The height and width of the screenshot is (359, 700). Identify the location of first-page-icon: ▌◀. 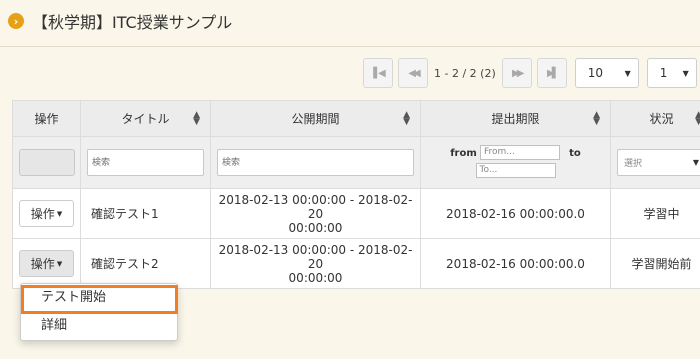
(379, 73).